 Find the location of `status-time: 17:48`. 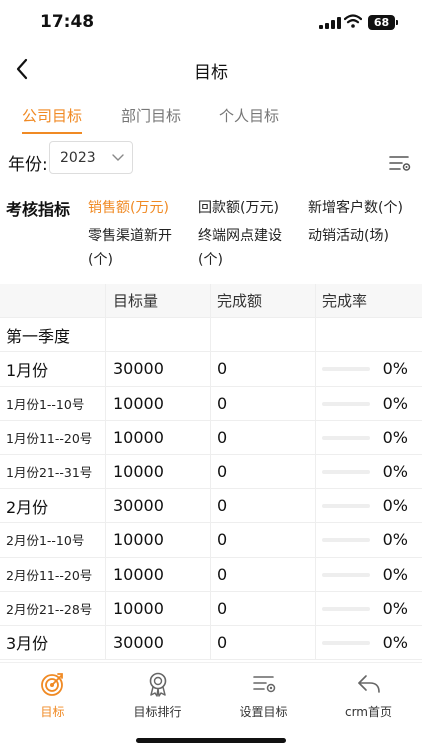

status-time: 17:48 is located at coordinates (67, 22).